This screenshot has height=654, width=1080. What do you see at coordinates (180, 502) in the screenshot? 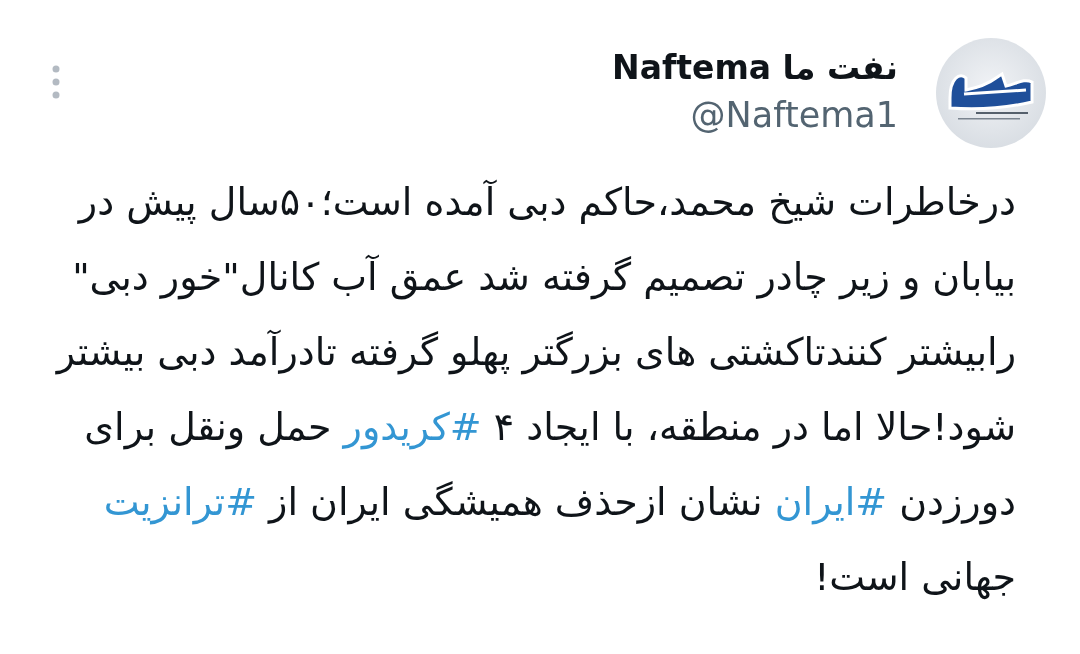
I see `hashtag-link: #ترانزیت` at bounding box center [180, 502].